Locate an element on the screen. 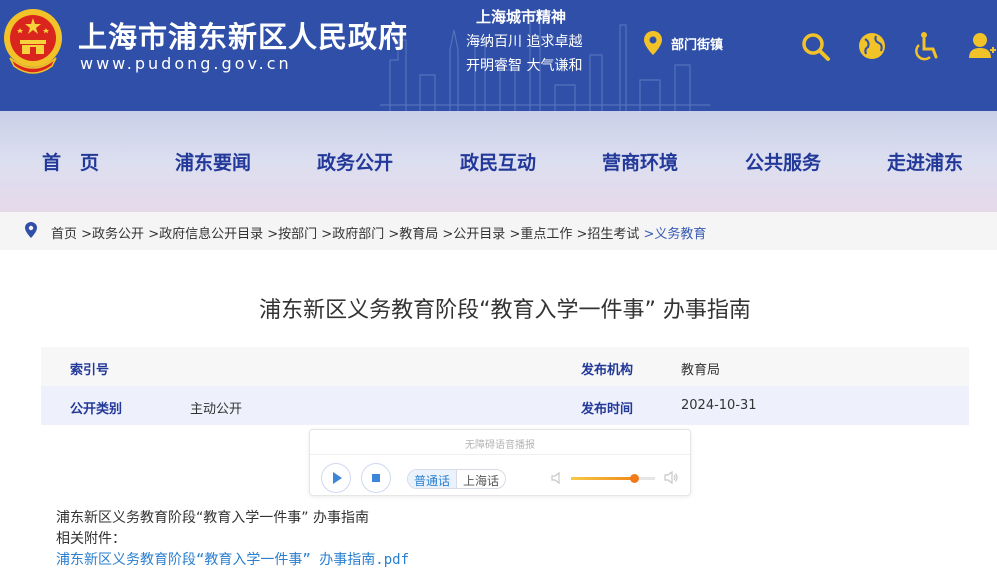  stop-icon is located at coordinates (376, 478).